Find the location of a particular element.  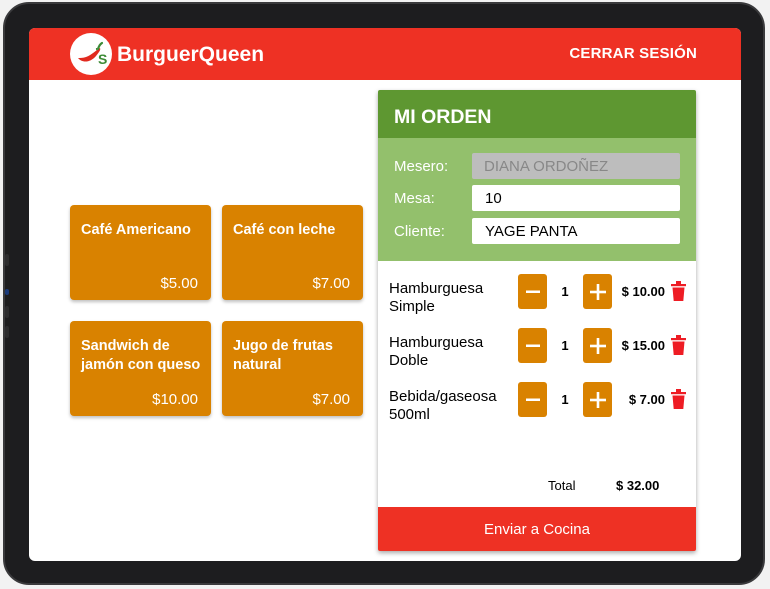

product-name: Sandwich de jamón con queso is located at coordinates (141, 355).